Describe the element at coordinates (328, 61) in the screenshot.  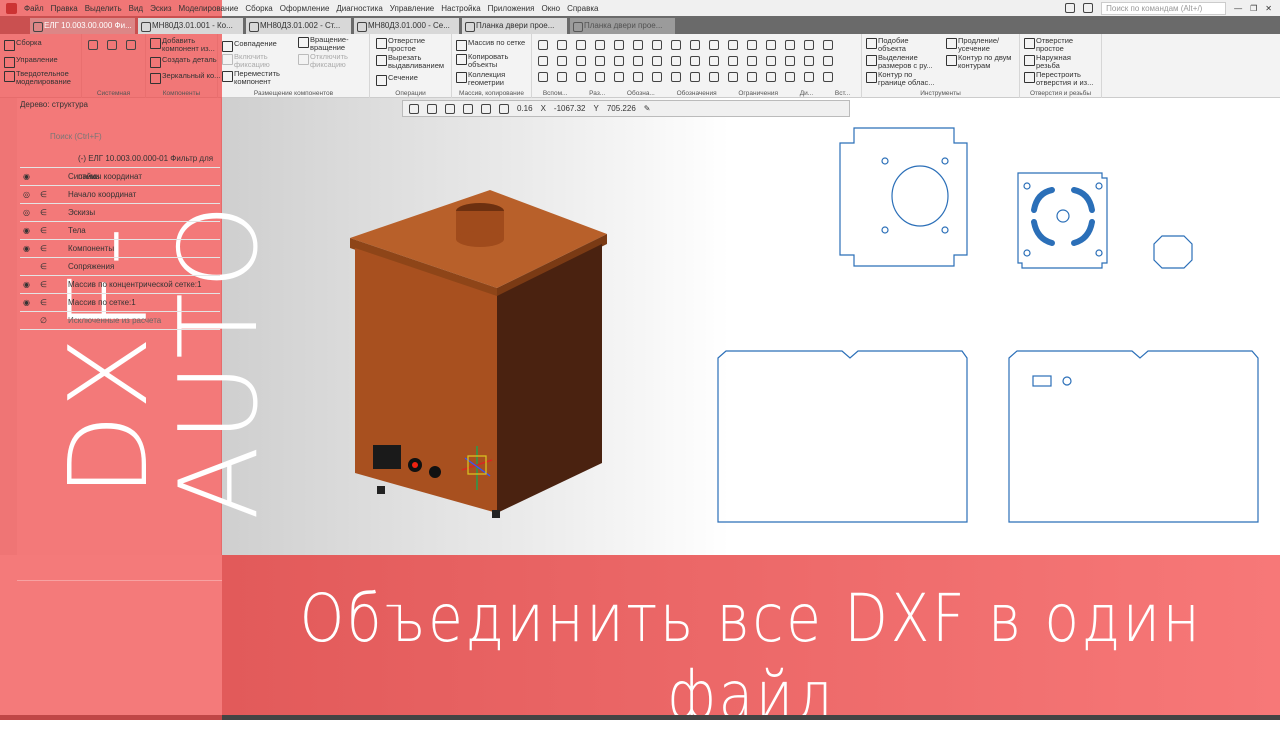
I see `disable-fix-button: Отключить фиксацию` at that location.